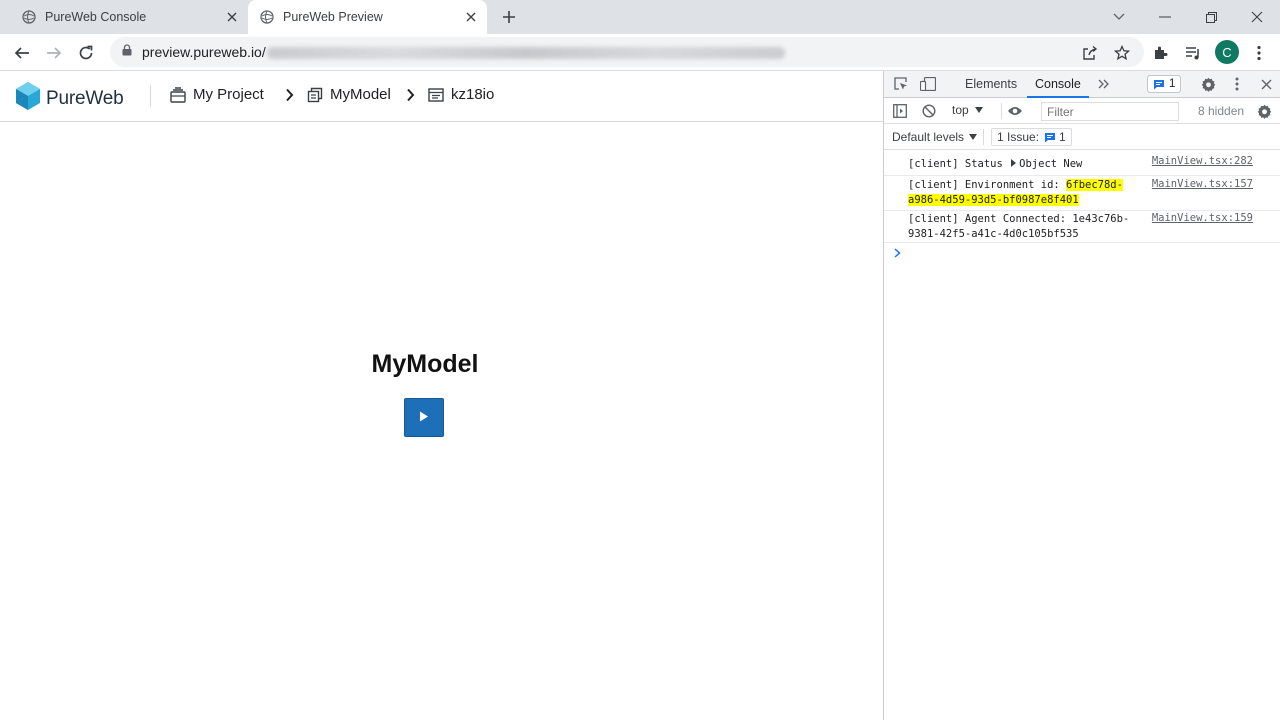  Describe the element at coordinates (333, 17) in the screenshot. I see `tab-title: PureWeb Preview` at that location.